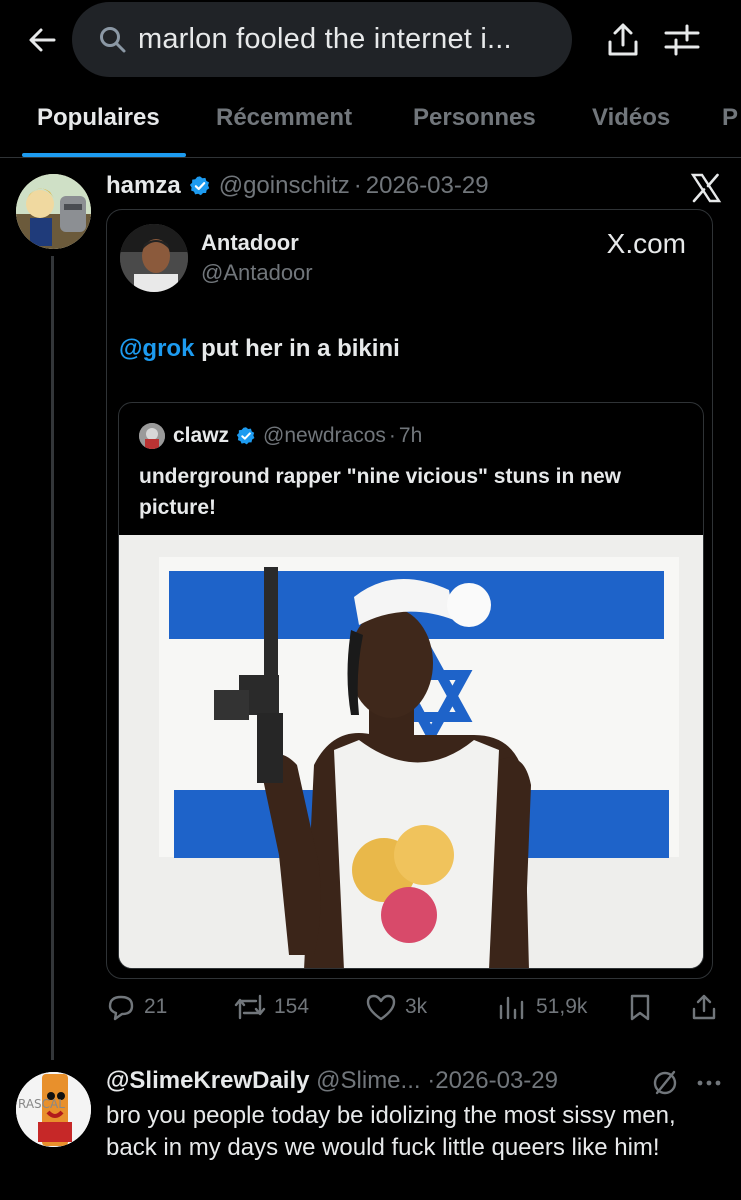  What do you see at coordinates (41, 1104) in the screenshot?
I see `avatar-text: RASCAL` at bounding box center [41, 1104].